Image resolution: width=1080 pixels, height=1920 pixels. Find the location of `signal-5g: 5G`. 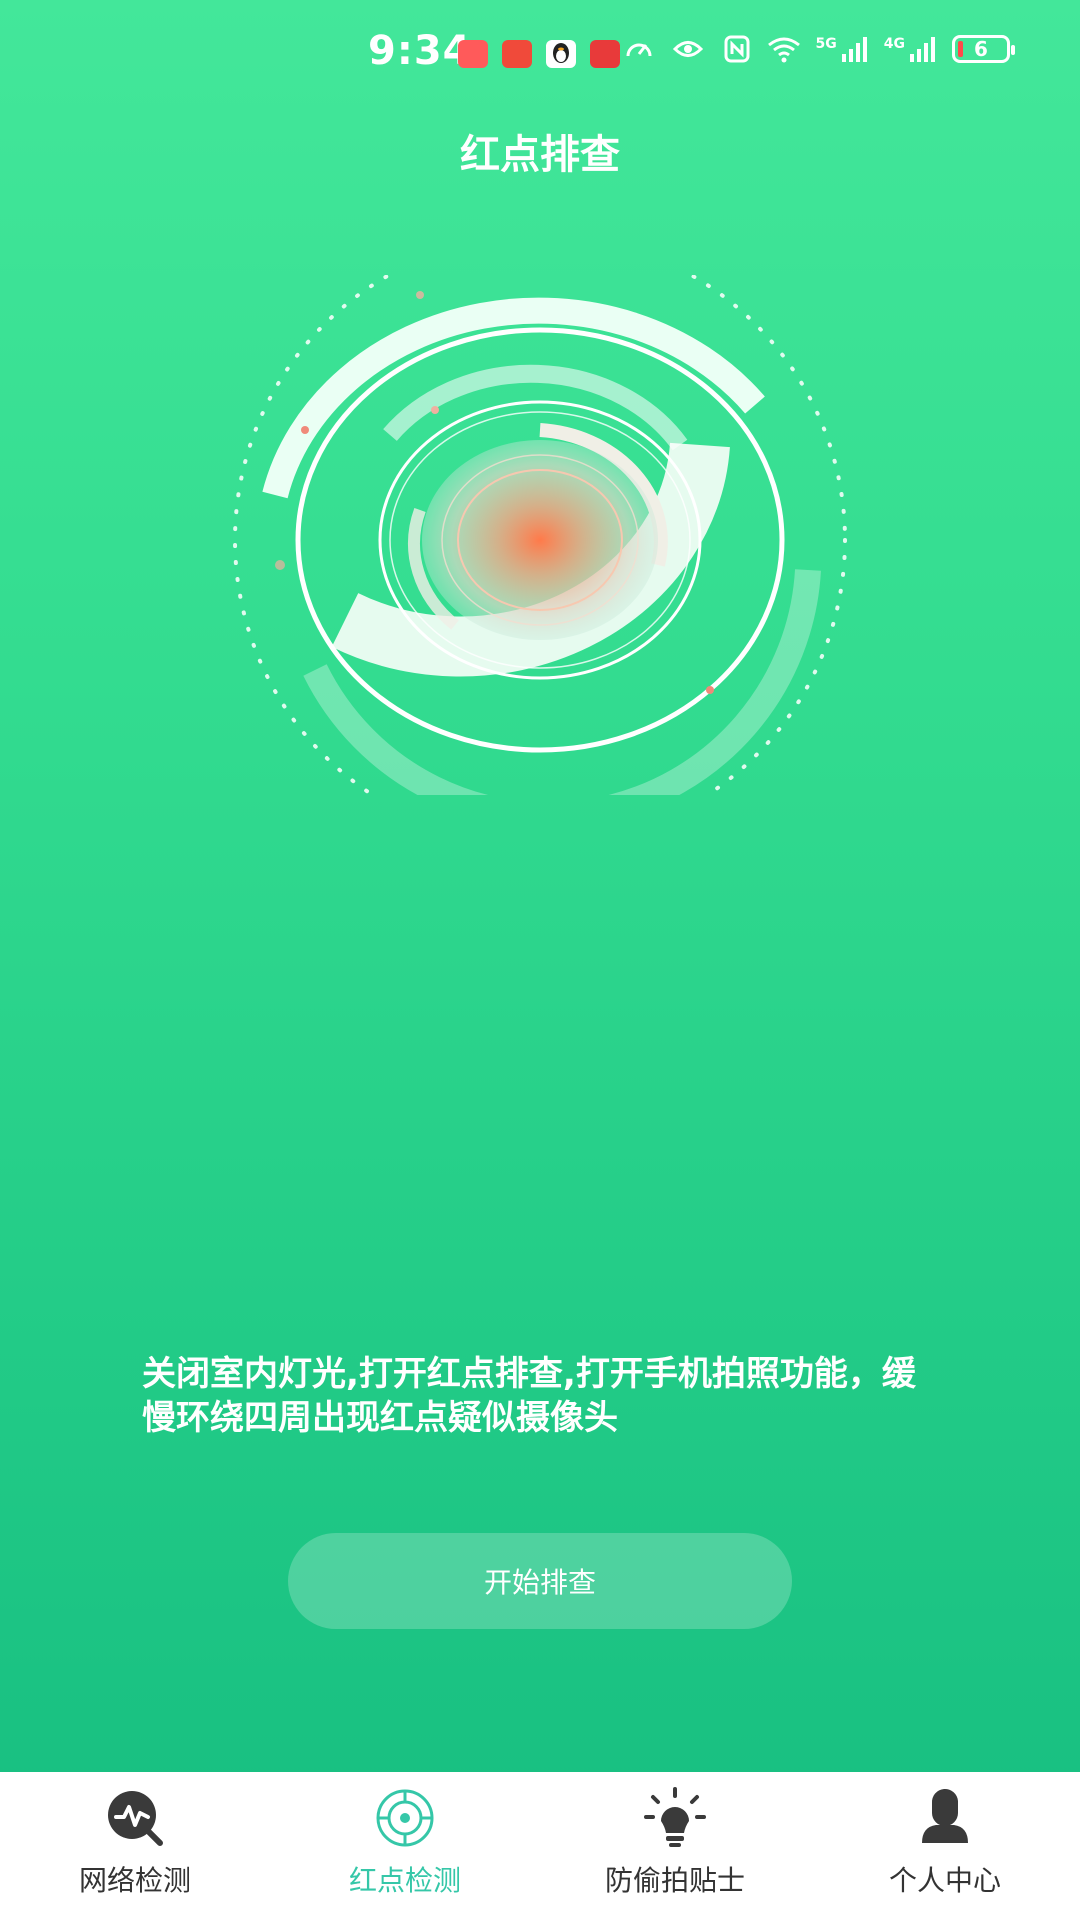

signal-5g: 5G is located at coordinates (843, 49).